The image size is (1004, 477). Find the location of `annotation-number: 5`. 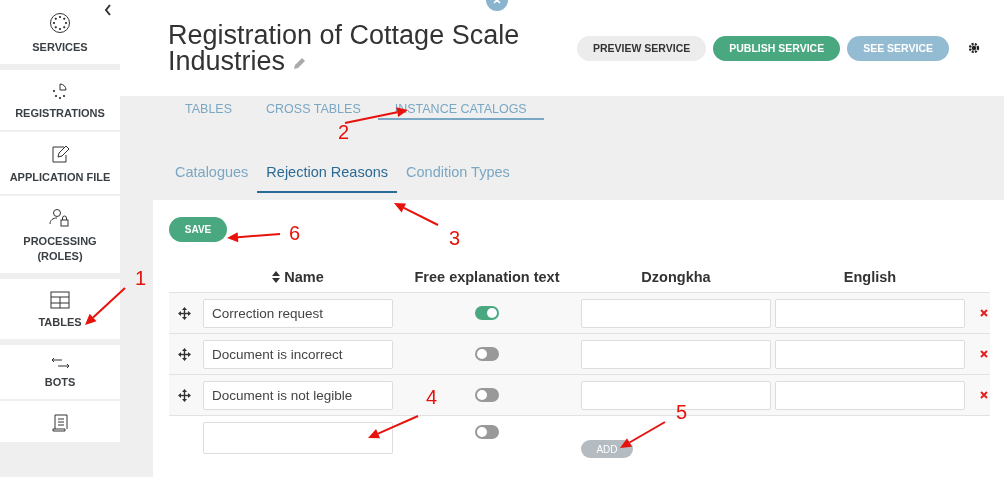

annotation-number: 5 is located at coordinates (682, 412).